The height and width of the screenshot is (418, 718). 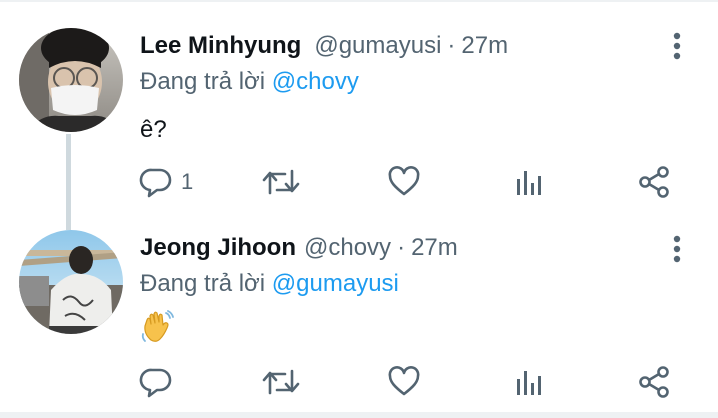 What do you see at coordinates (359, 182) in the screenshot?
I see `tweet-actions: 1` at bounding box center [359, 182].